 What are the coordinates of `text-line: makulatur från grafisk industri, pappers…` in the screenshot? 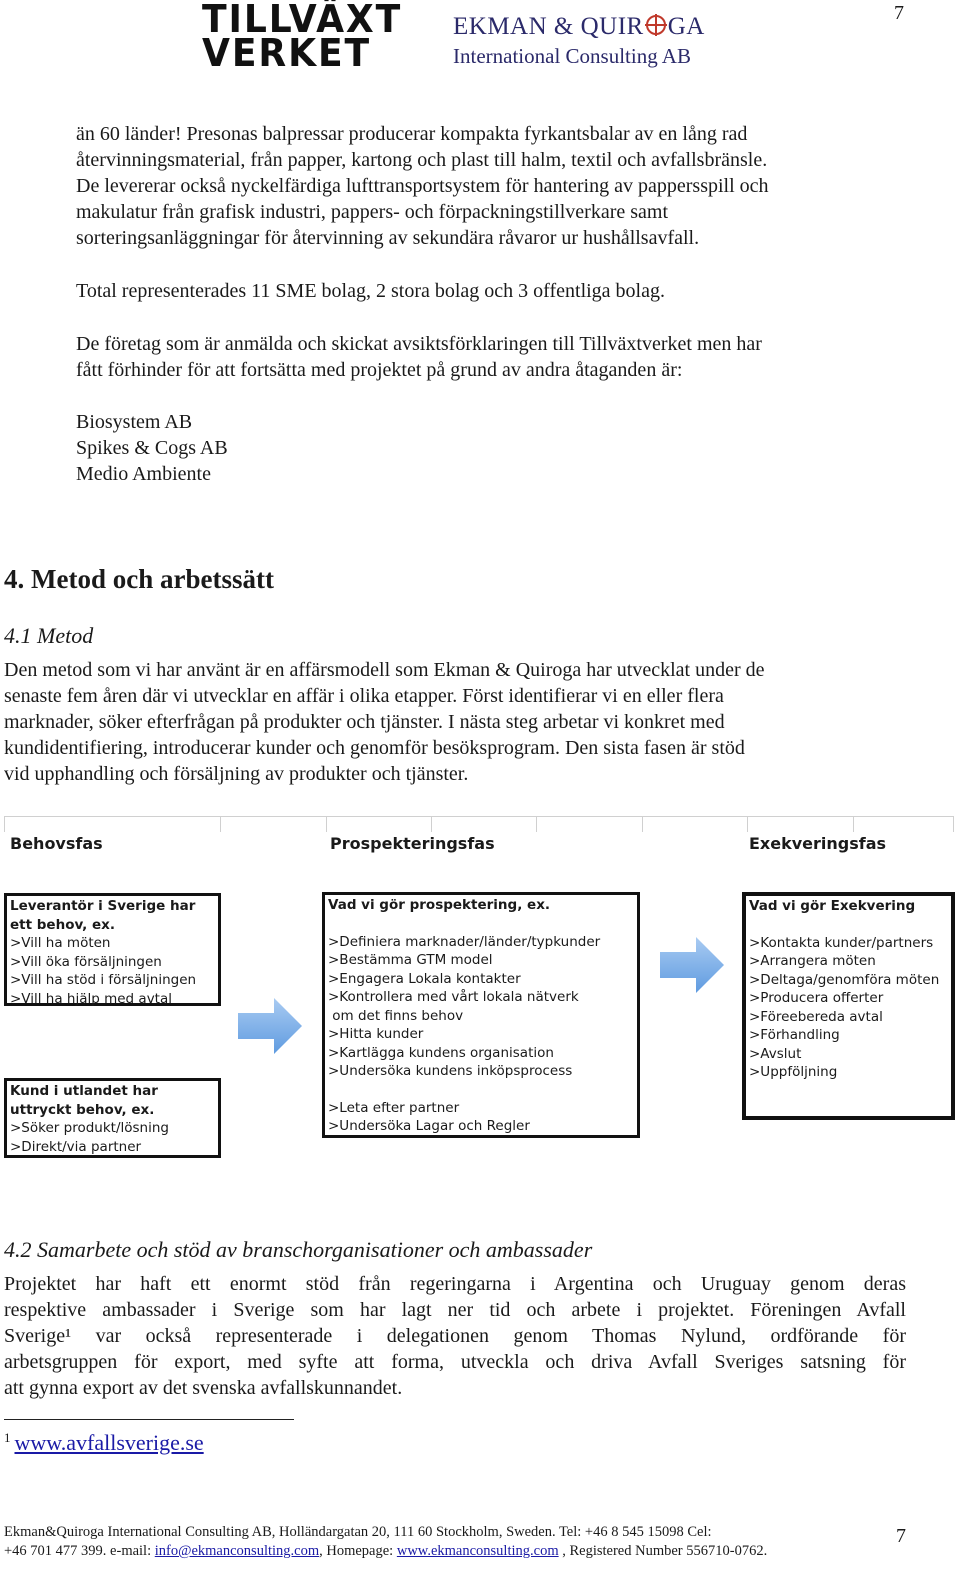 It's located at (372, 212).